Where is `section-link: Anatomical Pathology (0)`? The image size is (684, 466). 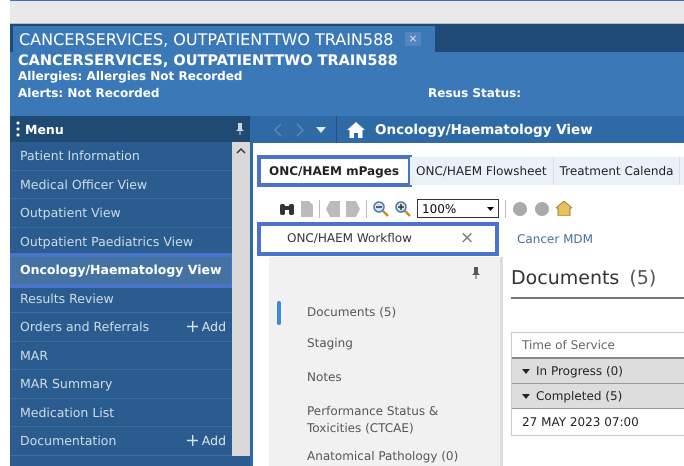
section-link: Anatomical Pathology (0) is located at coordinates (384, 457).